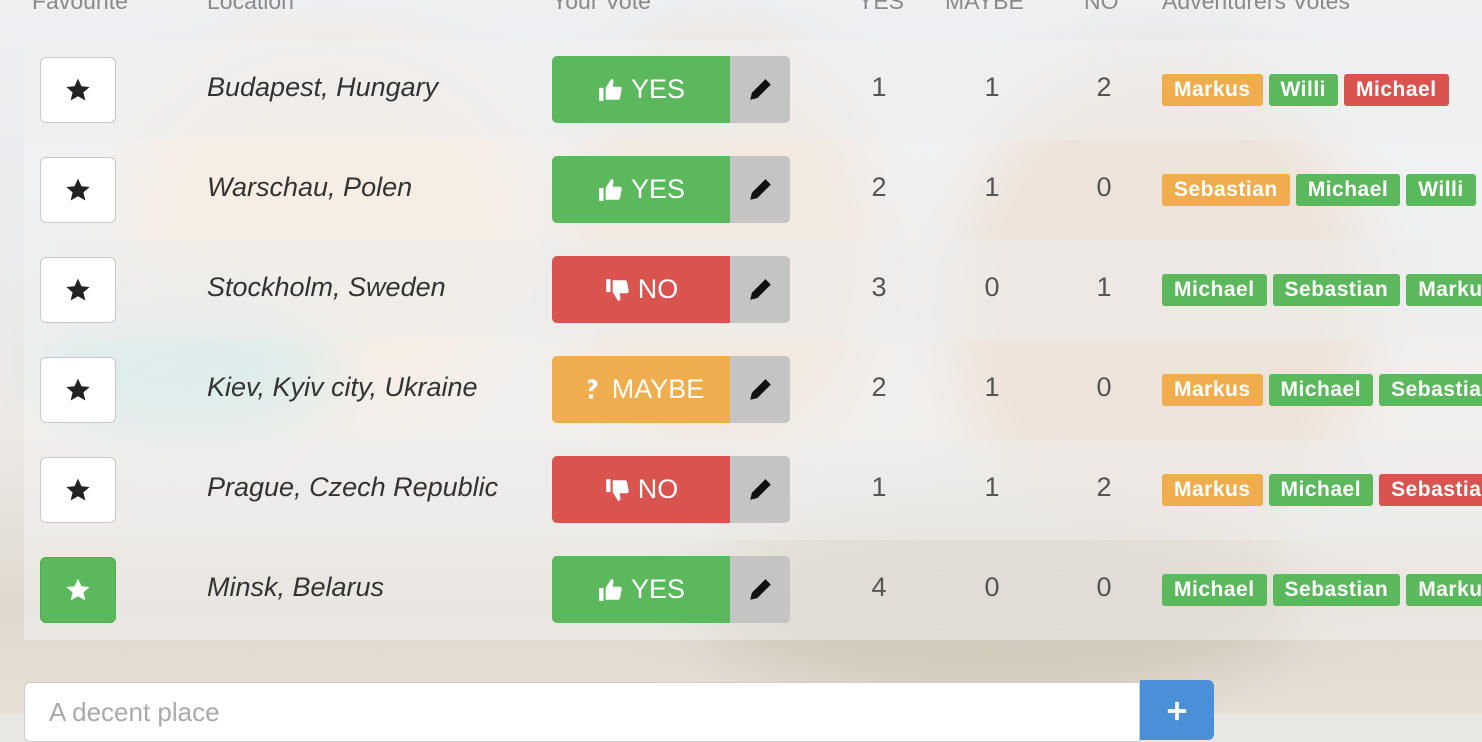 The image size is (1482, 742). What do you see at coordinates (342, 387) in the screenshot?
I see `location-name: Kiev, Kyiv city, Ukraine` at bounding box center [342, 387].